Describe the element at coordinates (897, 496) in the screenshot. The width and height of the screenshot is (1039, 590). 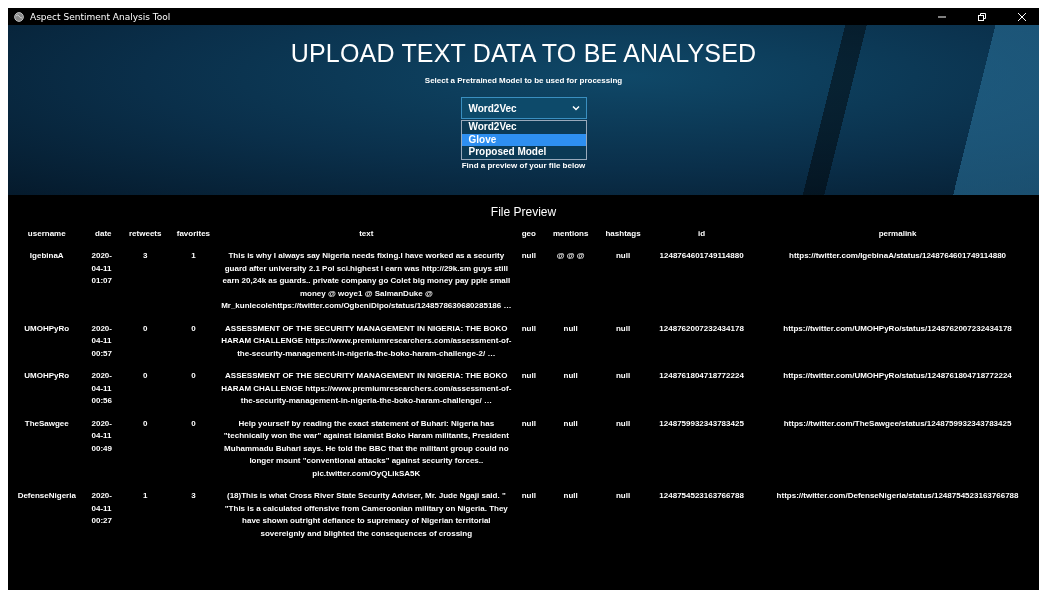
I see `table-cell-text: https://twitter.com/DefenseNigeria/status/1248754523163766788` at that location.